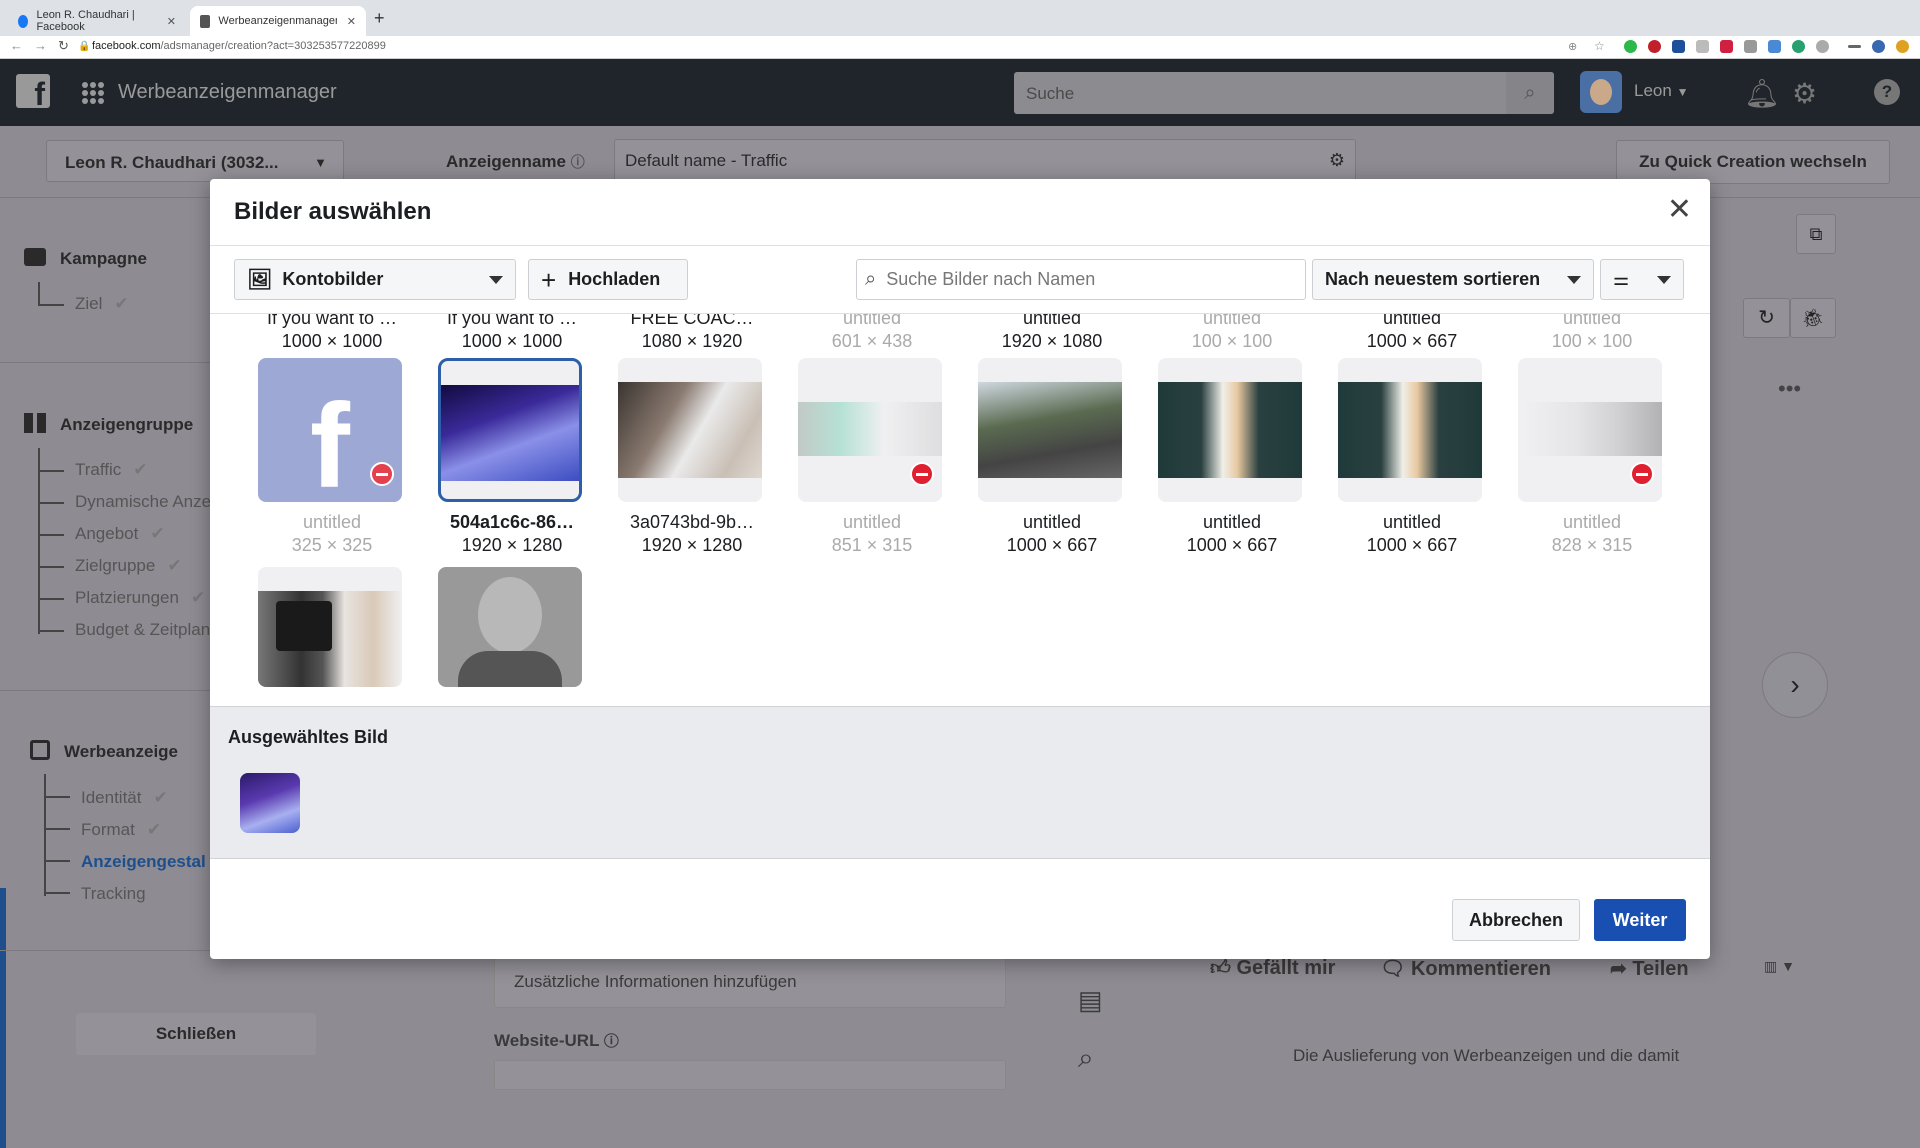  What do you see at coordinates (1795, 685) in the screenshot?
I see `next-preview-icon: ›` at bounding box center [1795, 685].